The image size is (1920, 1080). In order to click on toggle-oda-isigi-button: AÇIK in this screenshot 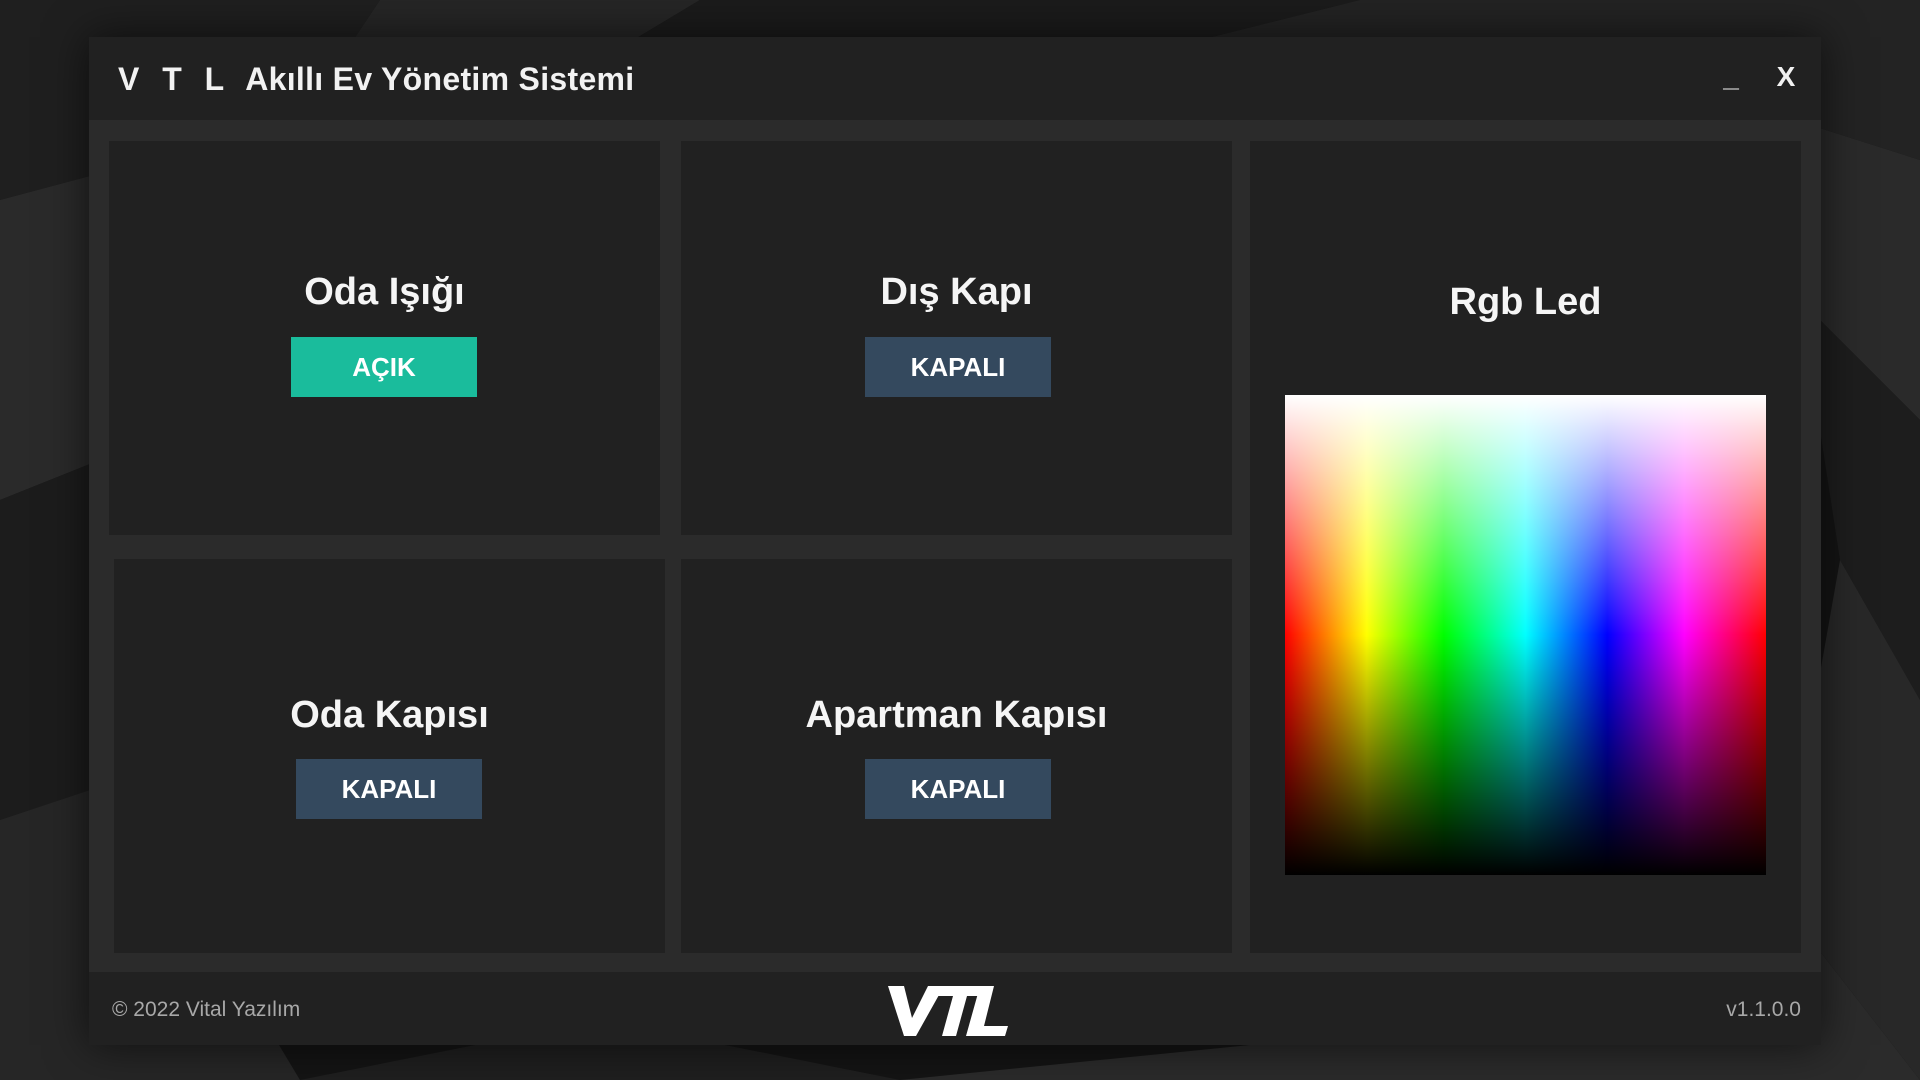, I will do `click(384, 367)`.